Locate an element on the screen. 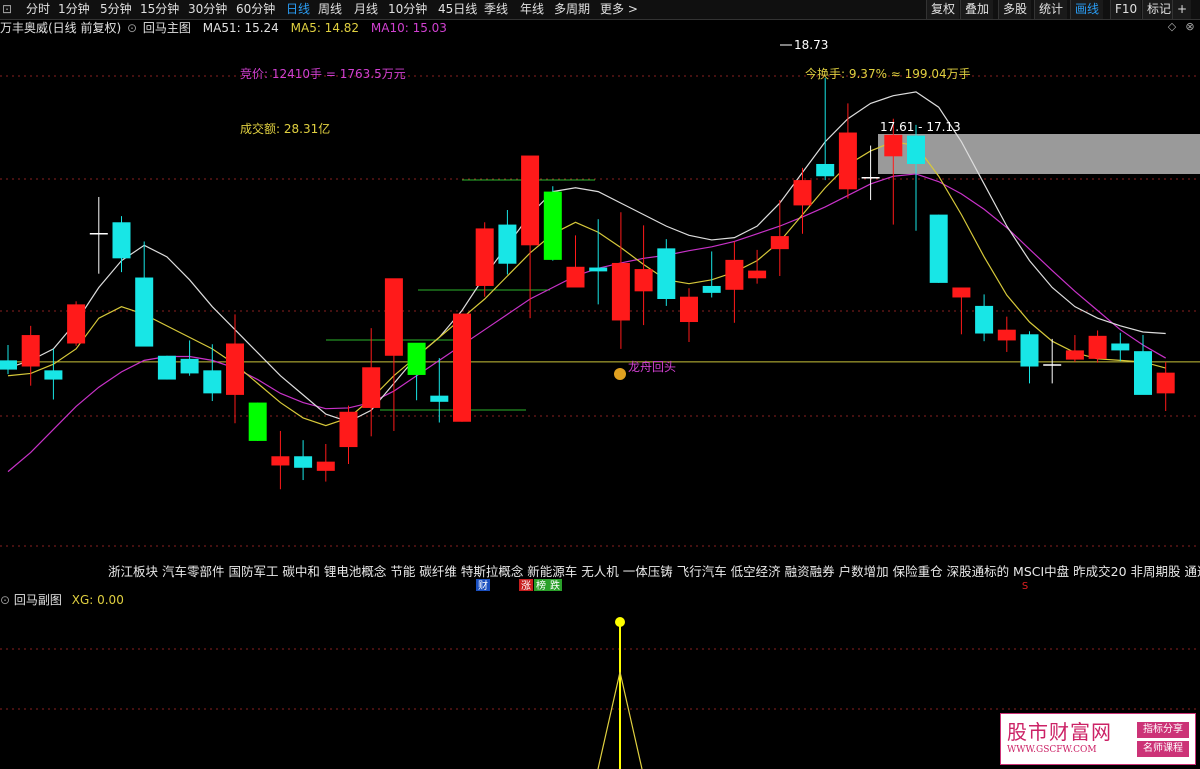  tab-2: 5分钟 is located at coordinates (116, 9).